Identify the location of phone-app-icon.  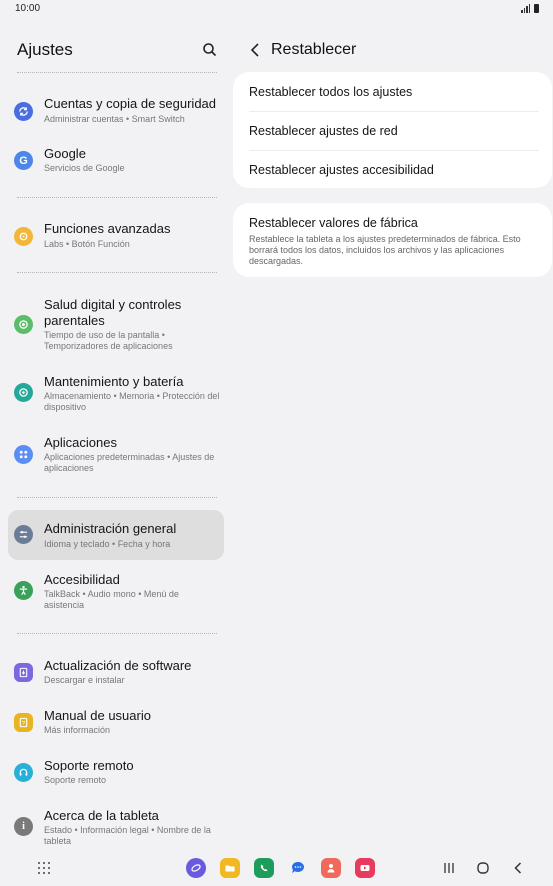
(264, 868).